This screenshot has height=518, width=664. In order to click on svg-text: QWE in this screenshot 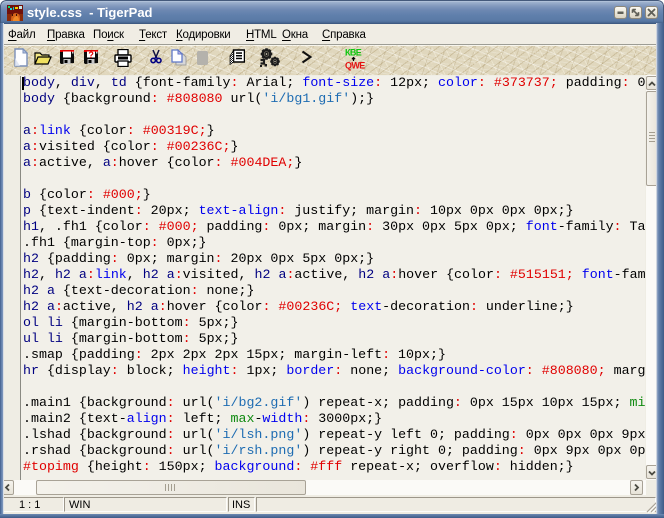, I will do `click(355, 66)`.